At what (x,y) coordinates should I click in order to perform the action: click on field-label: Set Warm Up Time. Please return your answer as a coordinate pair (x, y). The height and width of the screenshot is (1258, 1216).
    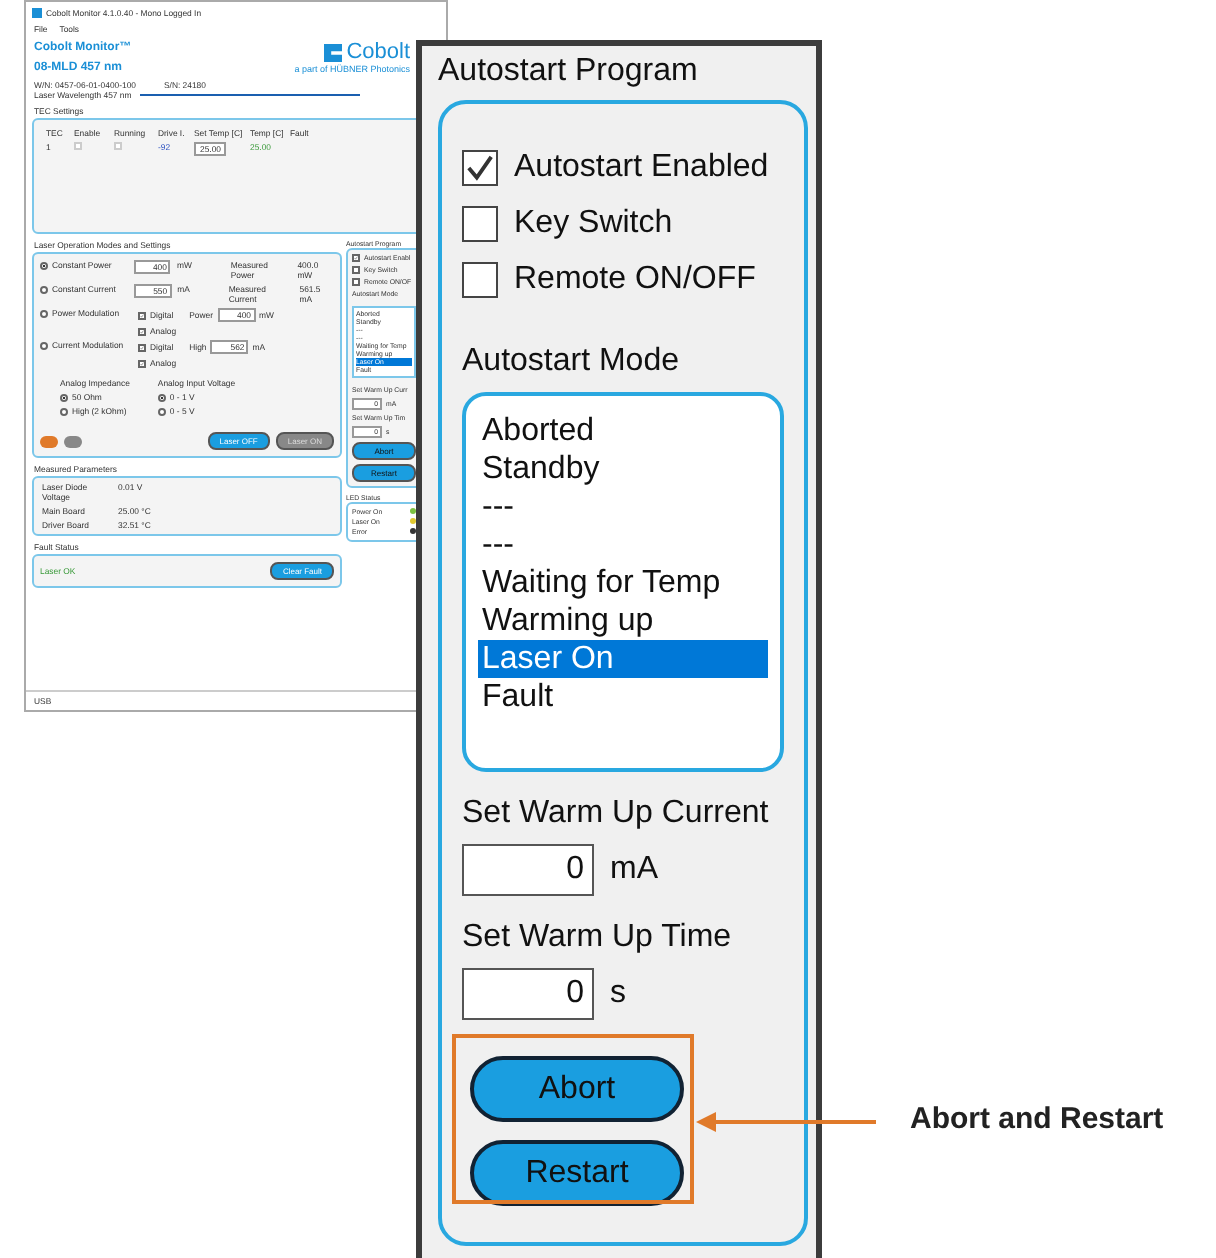
    Looking at the image, I should click on (598, 938).